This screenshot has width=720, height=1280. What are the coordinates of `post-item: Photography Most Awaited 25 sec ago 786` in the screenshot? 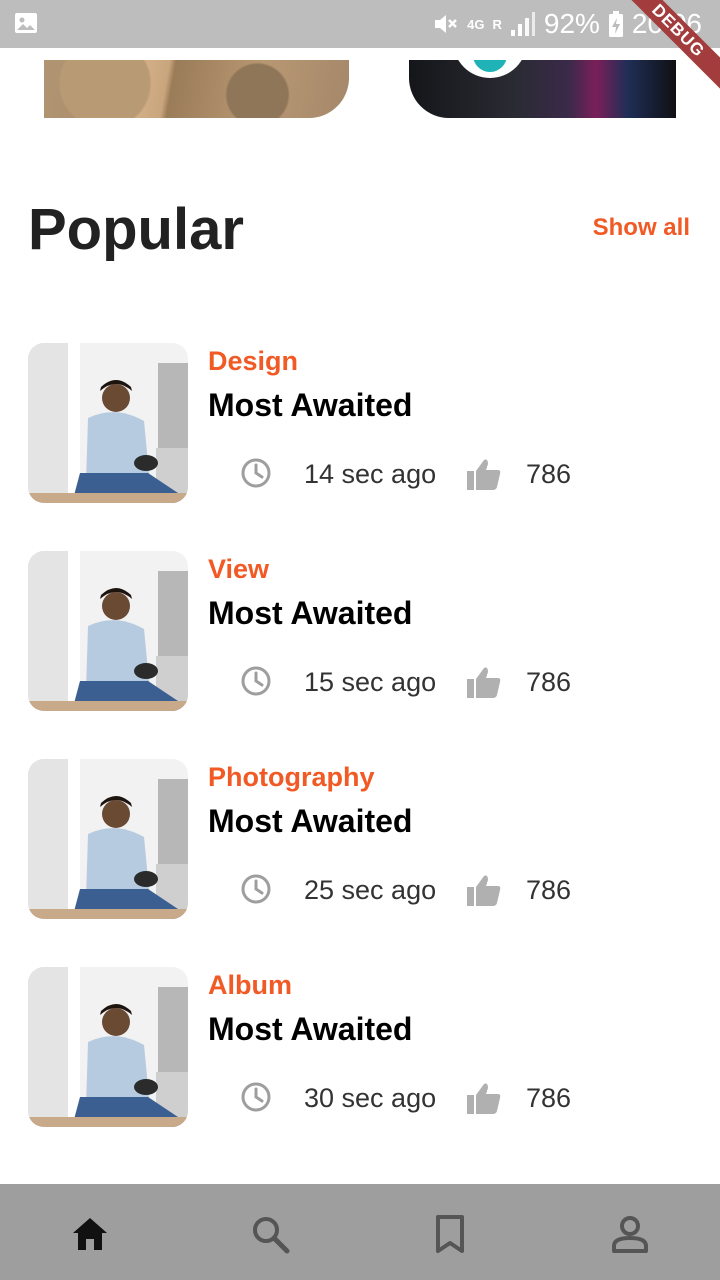 It's located at (360, 839).